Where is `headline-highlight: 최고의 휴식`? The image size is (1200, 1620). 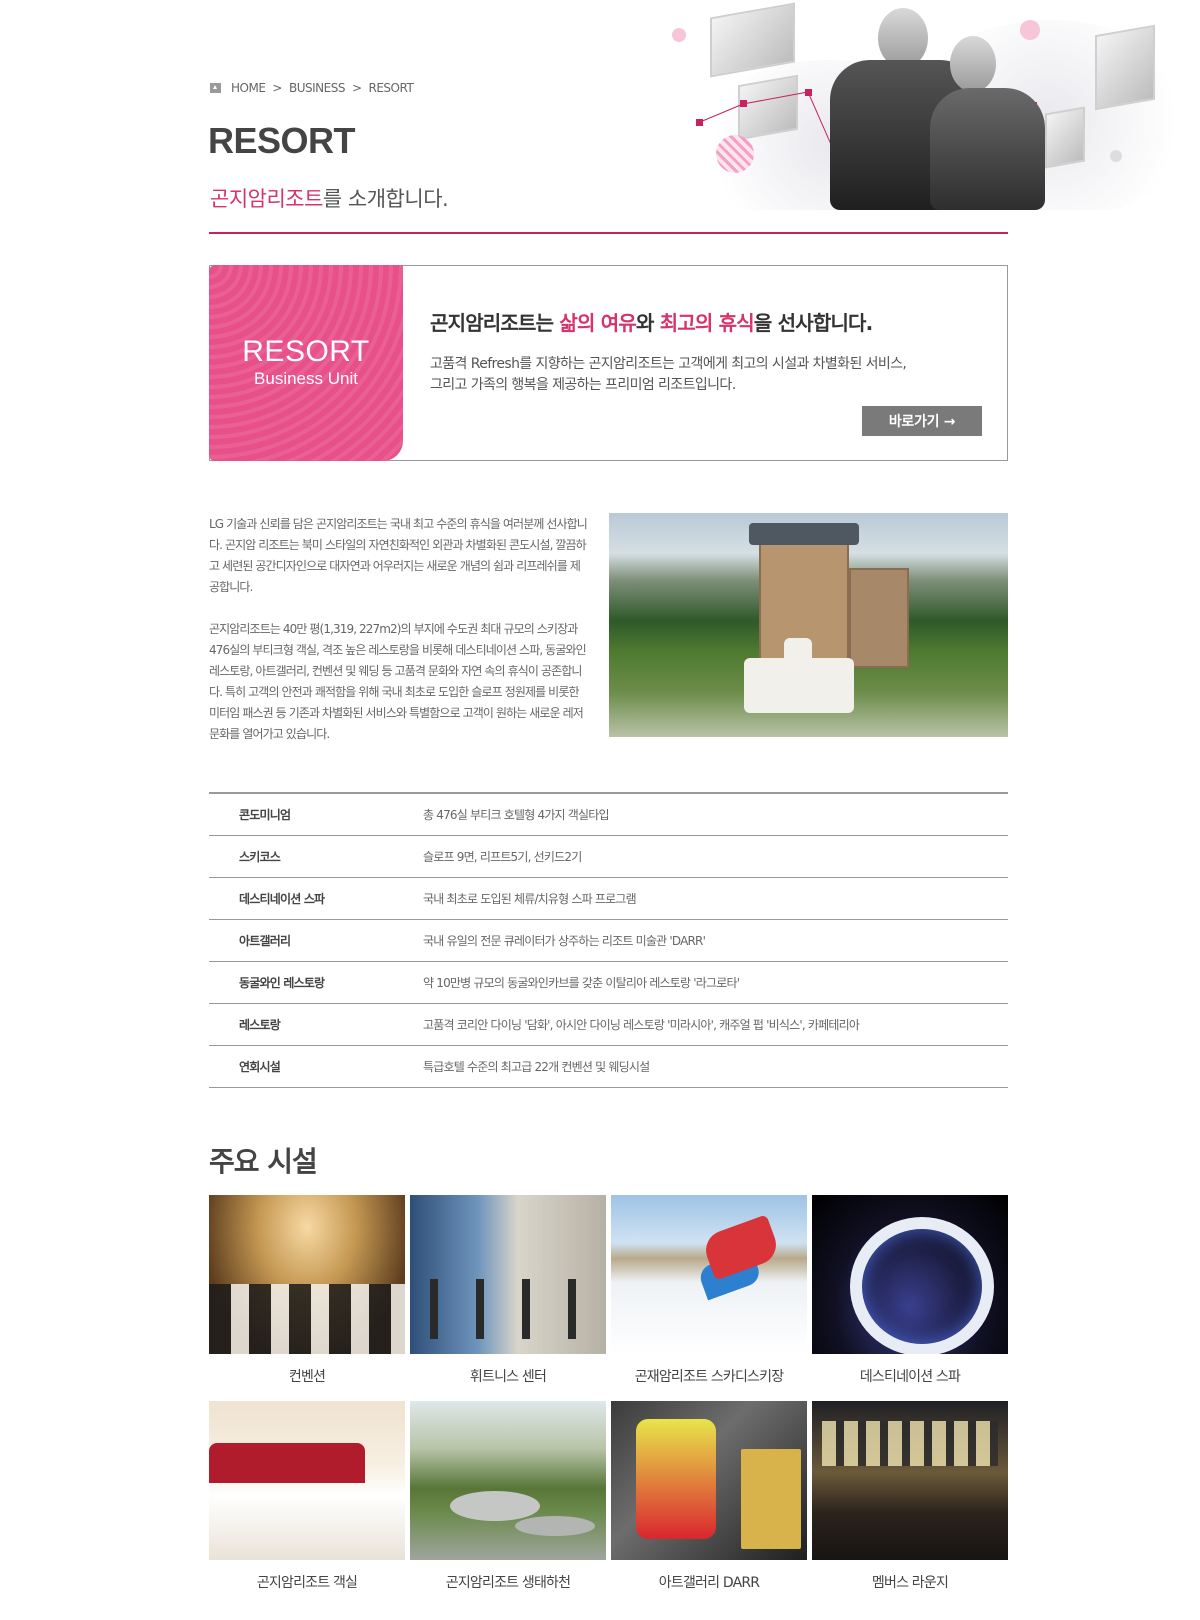 headline-highlight: 최고의 휴식 is located at coordinates (707, 323).